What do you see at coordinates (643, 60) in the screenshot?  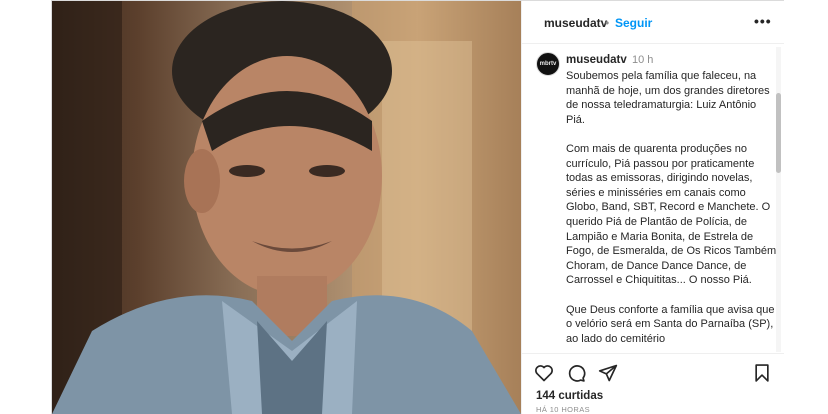 I see `caption-time: 10 h` at bounding box center [643, 60].